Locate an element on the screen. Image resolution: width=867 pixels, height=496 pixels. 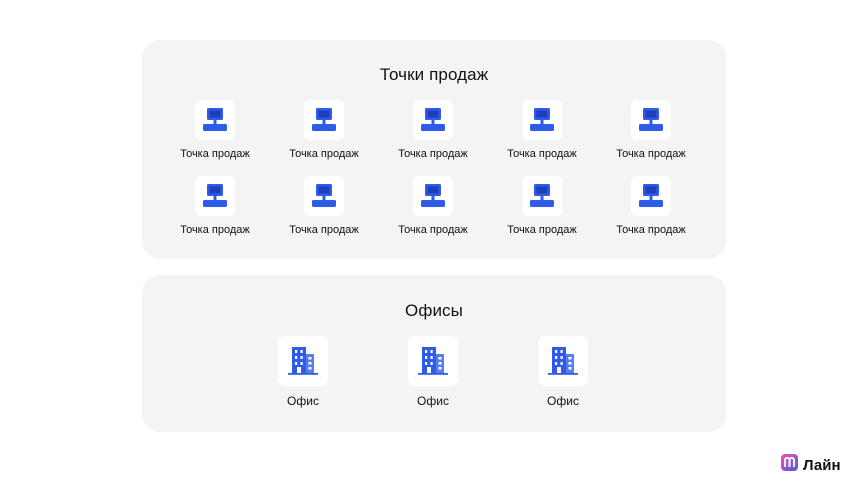
office-section-title: Офисы is located at coordinates (434, 310).